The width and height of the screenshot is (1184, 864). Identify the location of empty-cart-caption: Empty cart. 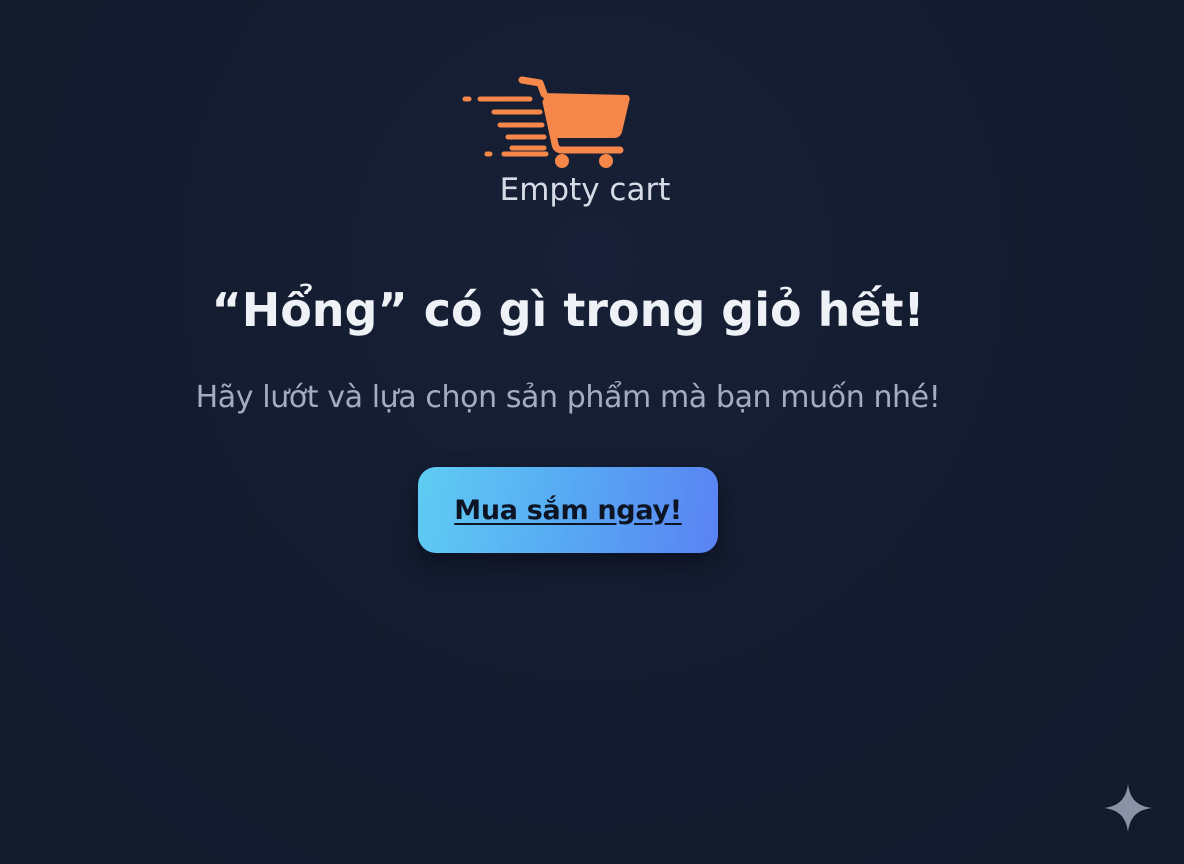
(585, 190).